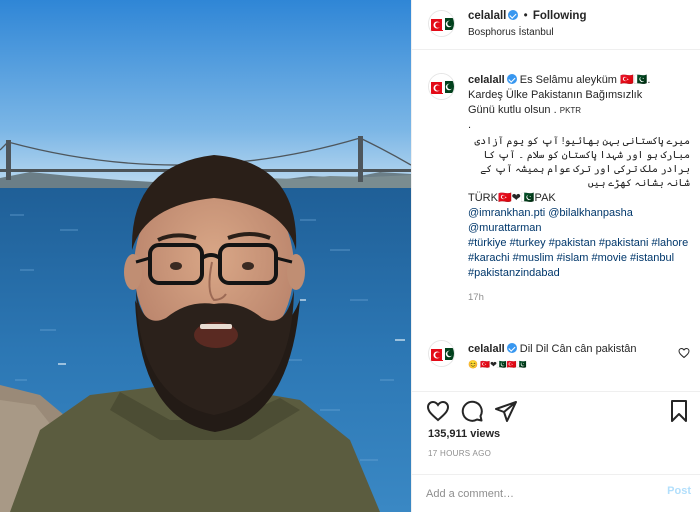 The height and width of the screenshot is (512, 700). What do you see at coordinates (572, 243) in the screenshot?
I see `hashtag-link: #pakistan` at bounding box center [572, 243].